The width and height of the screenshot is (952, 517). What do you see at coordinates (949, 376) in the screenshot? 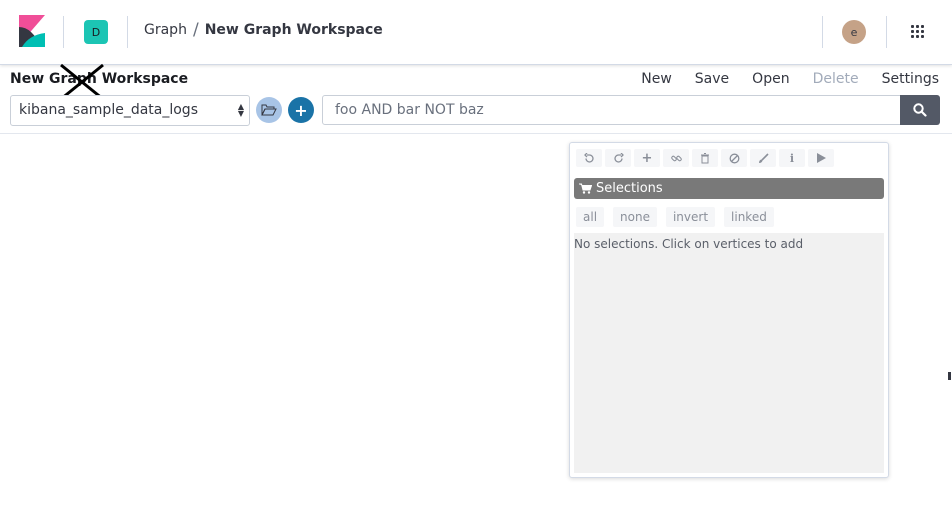
I see `scroll-edge-marker` at bounding box center [949, 376].